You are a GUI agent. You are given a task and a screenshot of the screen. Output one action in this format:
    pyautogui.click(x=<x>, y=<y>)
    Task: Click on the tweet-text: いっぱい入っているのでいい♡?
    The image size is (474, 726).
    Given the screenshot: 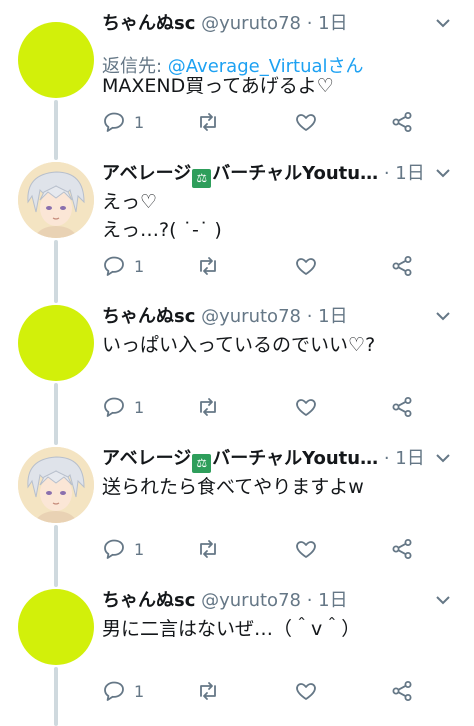 What is the action you would take?
    pyautogui.click(x=239, y=345)
    